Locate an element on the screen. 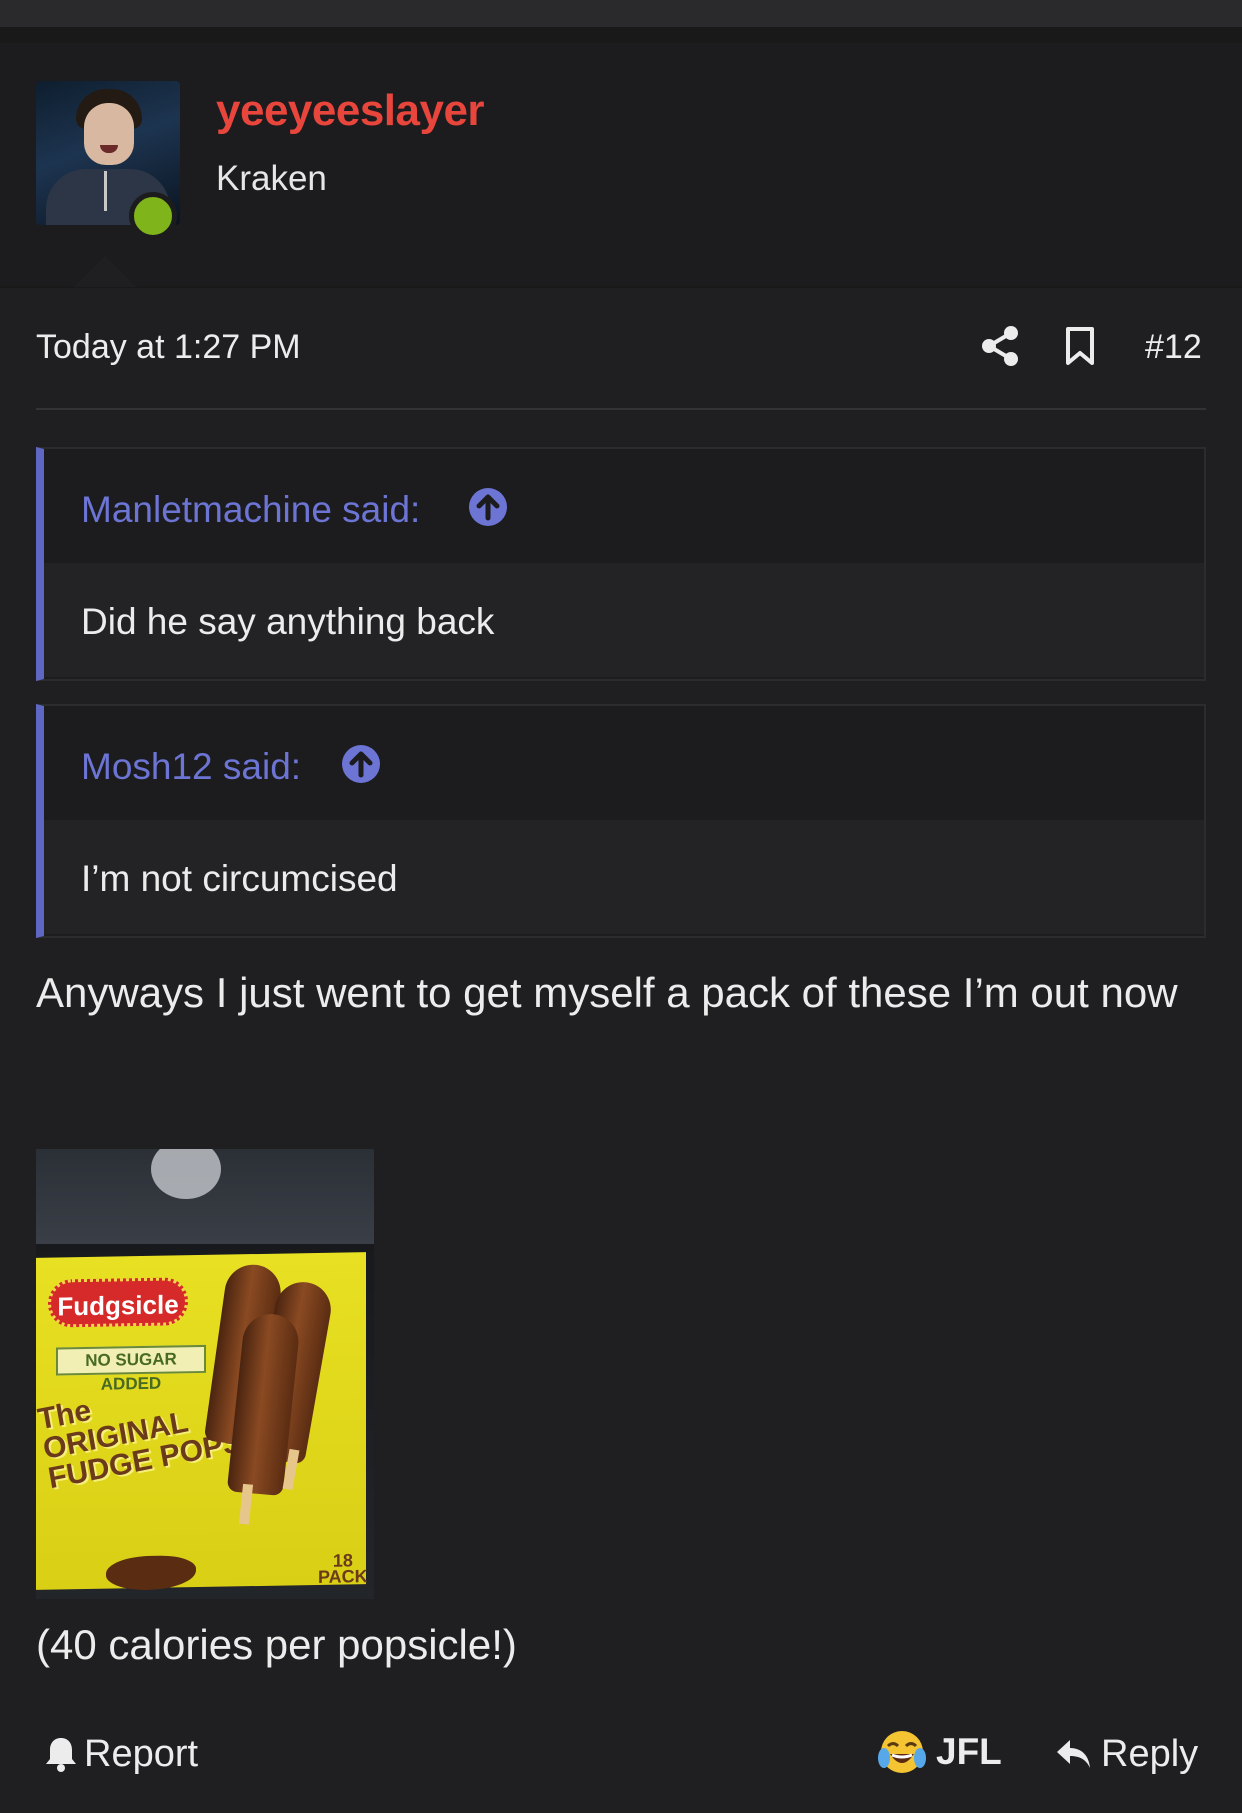 The image size is (1242, 1813). quote-header: Mosh12 said: is located at coordinates (624, 763).